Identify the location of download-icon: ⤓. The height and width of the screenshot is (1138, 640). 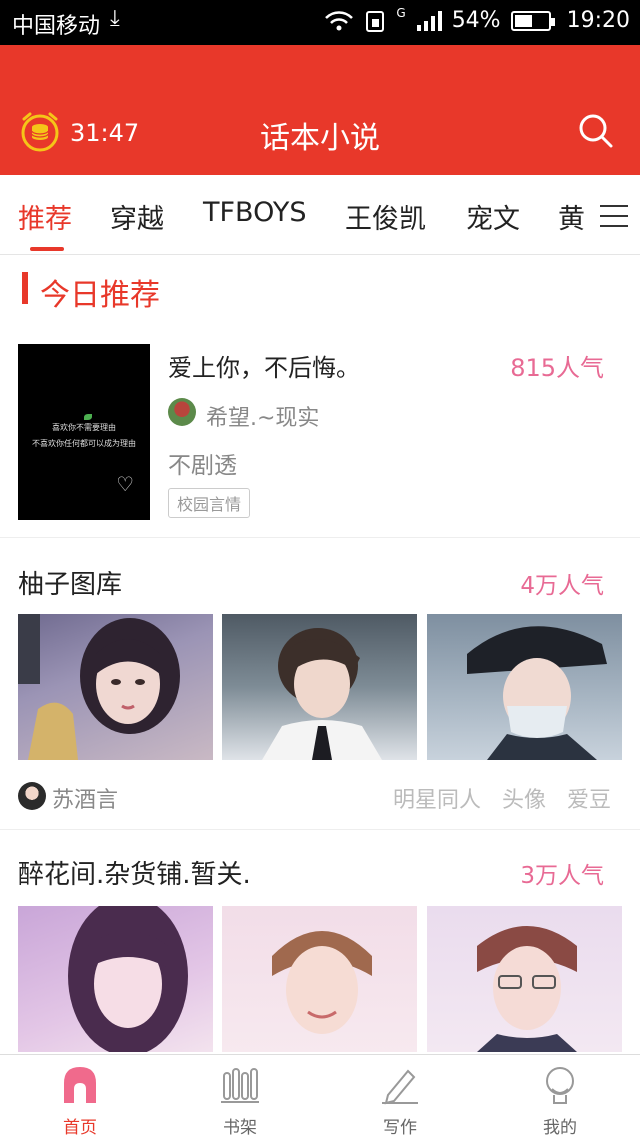
(115, 18).